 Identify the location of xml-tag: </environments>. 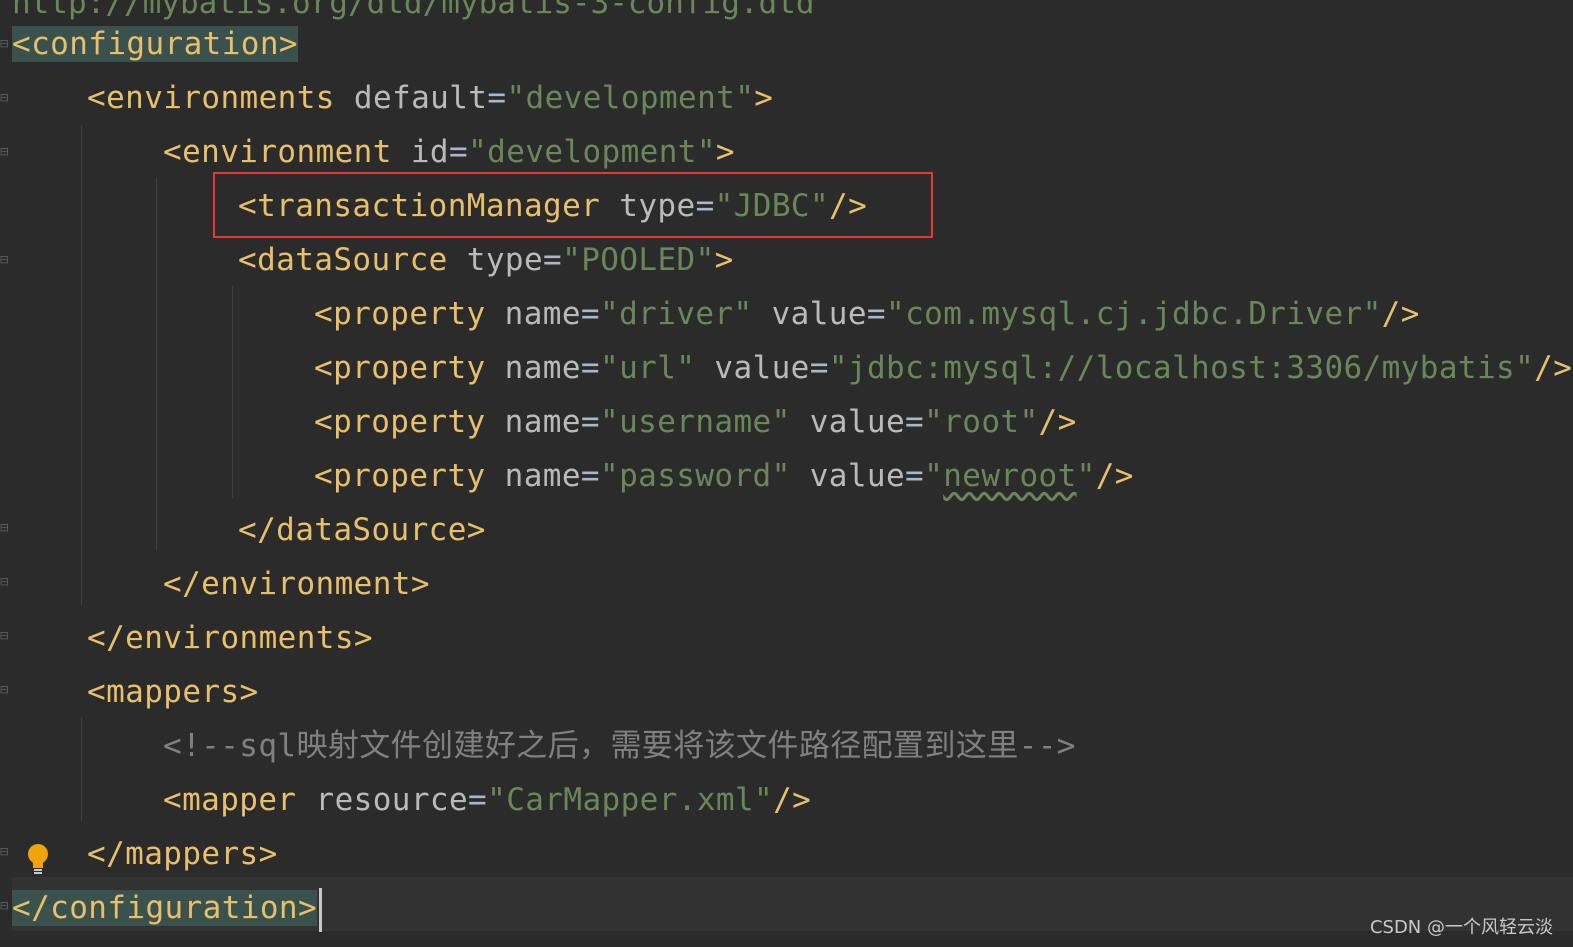
(230, 638).